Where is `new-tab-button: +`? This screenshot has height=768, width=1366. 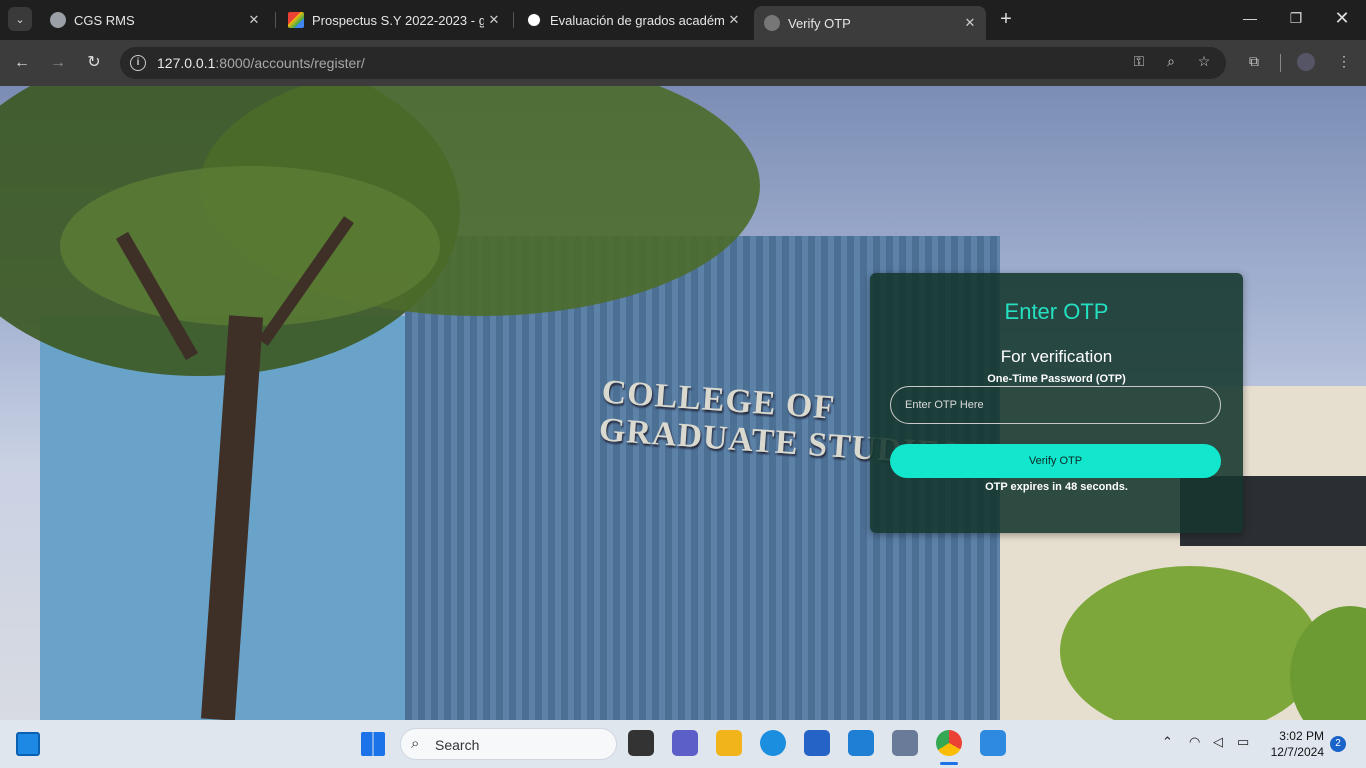 new-tab-button: + is located at coordinates (1006, 19).